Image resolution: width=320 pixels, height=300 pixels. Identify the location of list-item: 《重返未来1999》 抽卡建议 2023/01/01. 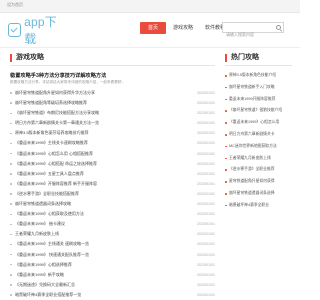
(112, 224).